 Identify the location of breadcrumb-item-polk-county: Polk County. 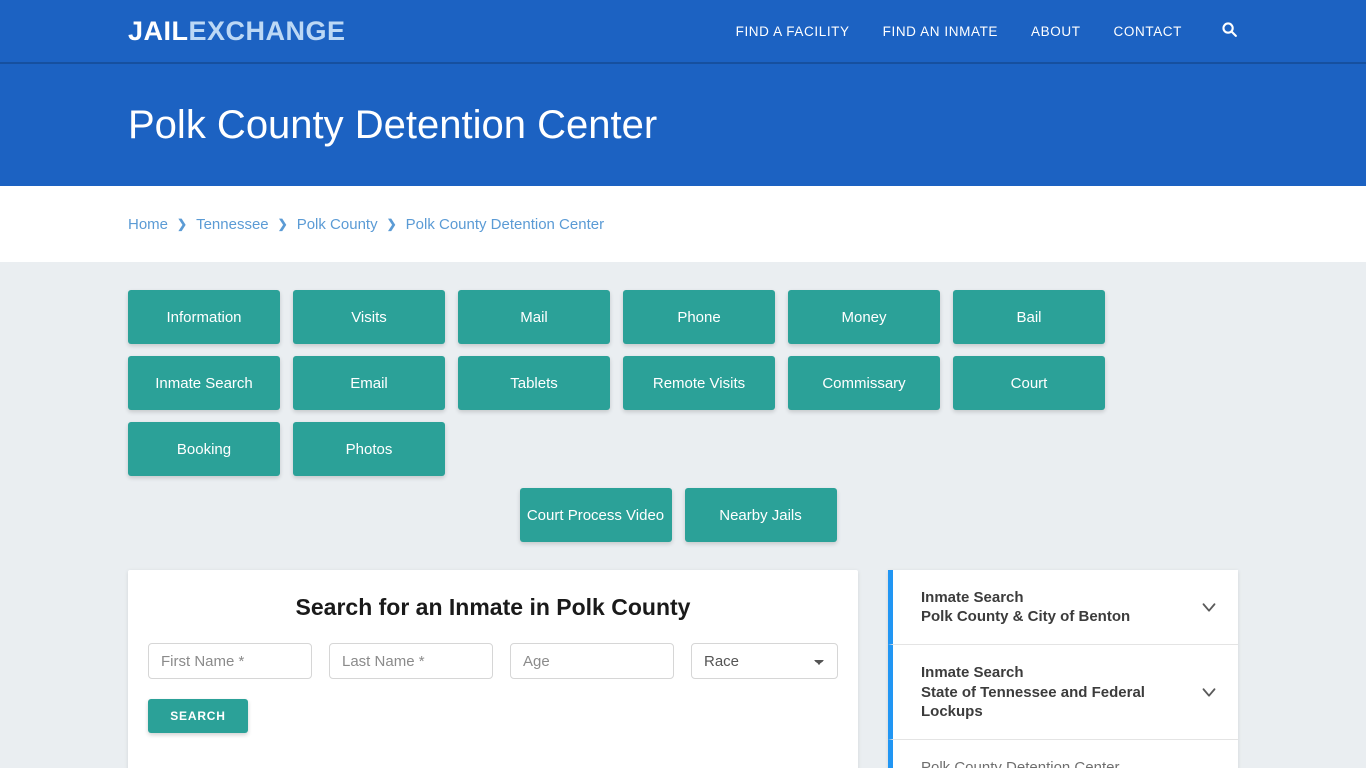
(337, 224).